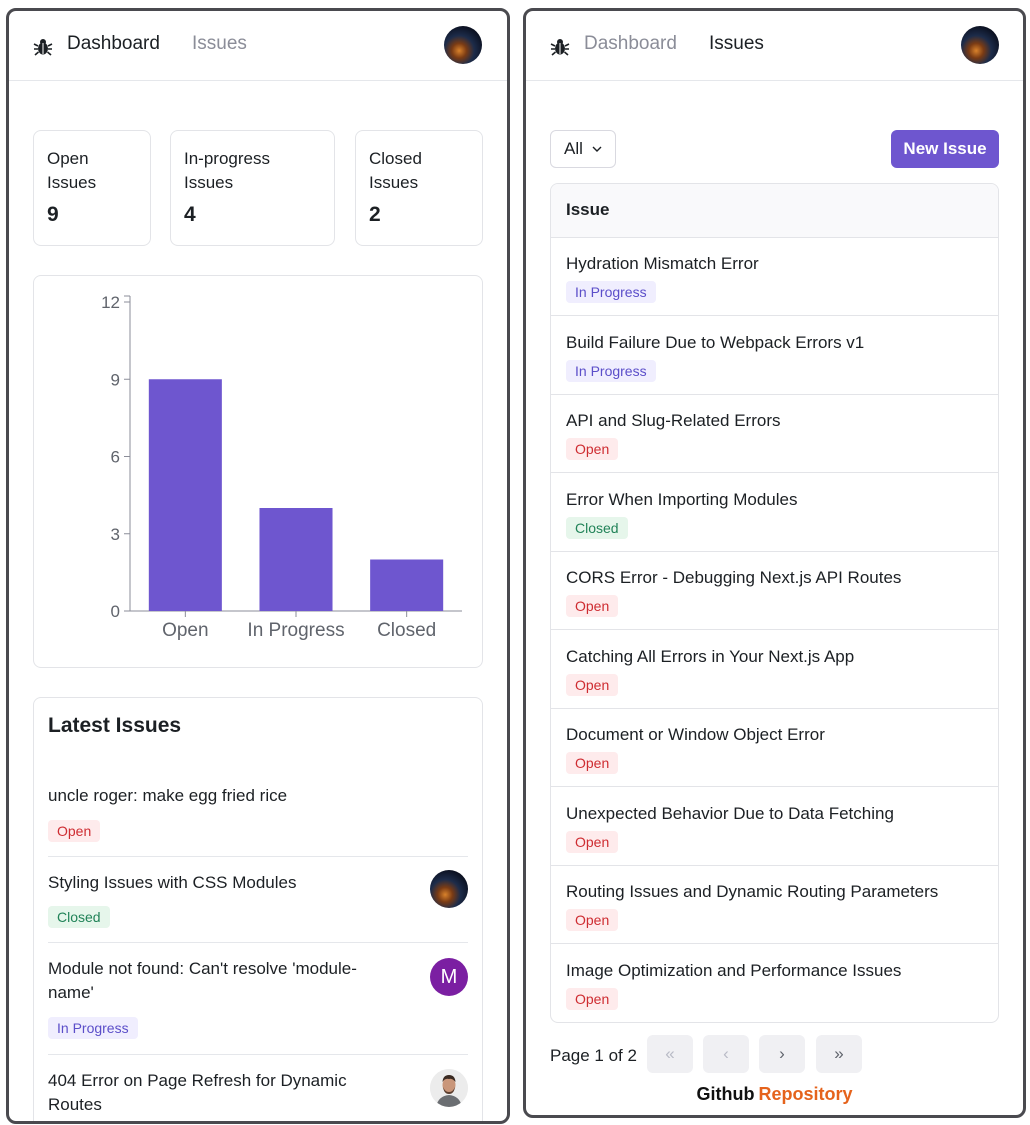 This screenshot has height=1125, width=1030. Describe the element at coordinates (681, 500) in the screenshot. I see `issue-title-link: Error When Importing Modules` at that location.